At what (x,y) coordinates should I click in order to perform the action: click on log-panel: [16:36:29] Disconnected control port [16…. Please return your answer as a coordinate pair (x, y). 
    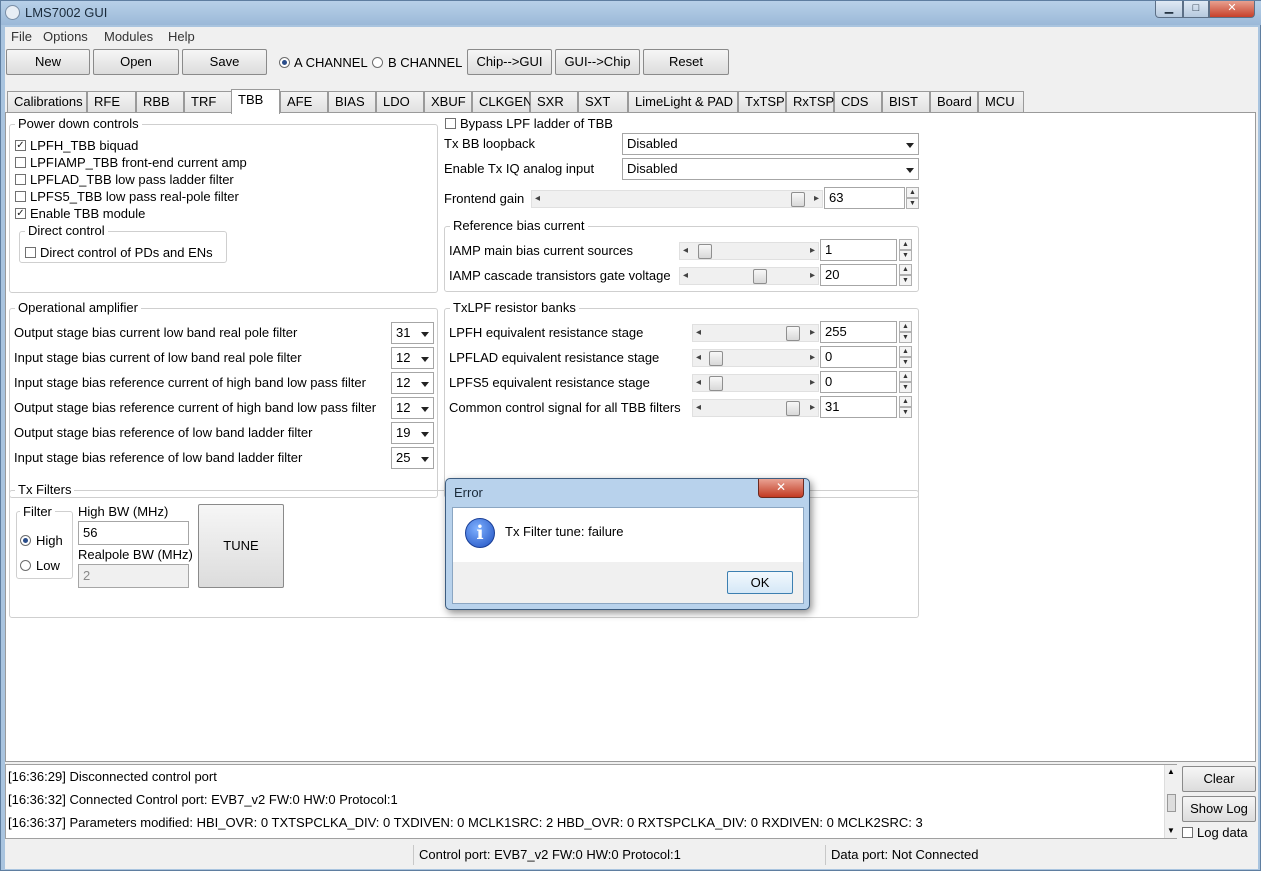
    Looking at the image, I should click on (591, 801).